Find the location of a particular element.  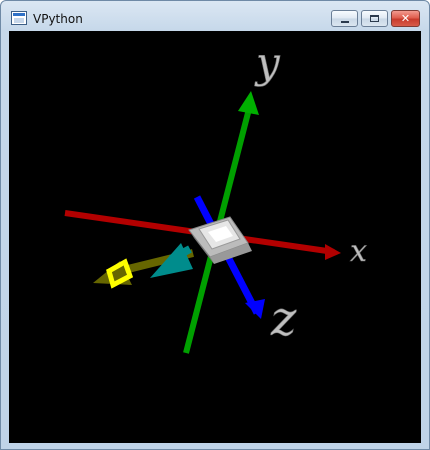

title-bar: VPython ✕ is located at coordinates (215, 15).